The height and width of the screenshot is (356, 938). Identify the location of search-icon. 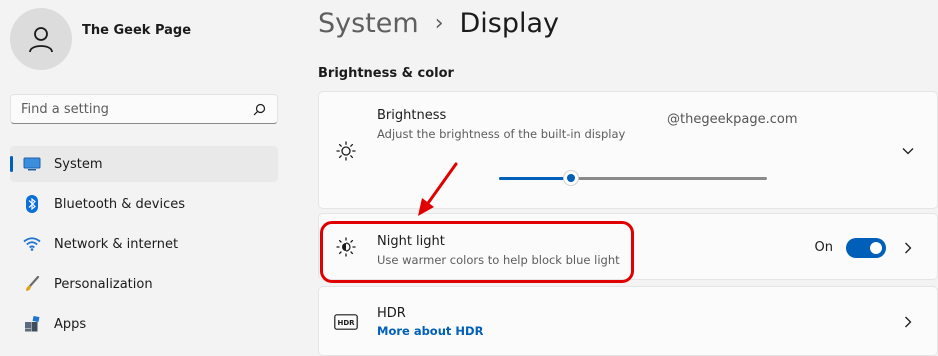
(259, 109).